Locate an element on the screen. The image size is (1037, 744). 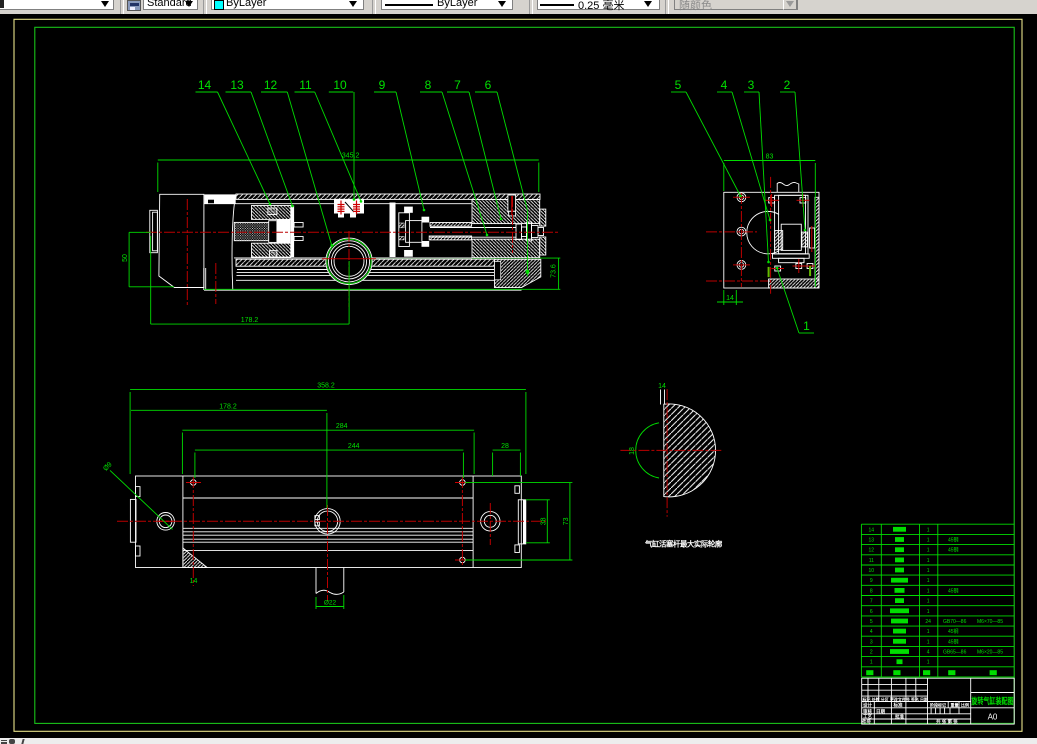
svg-text: 50 is located at coordinates (125, 258).